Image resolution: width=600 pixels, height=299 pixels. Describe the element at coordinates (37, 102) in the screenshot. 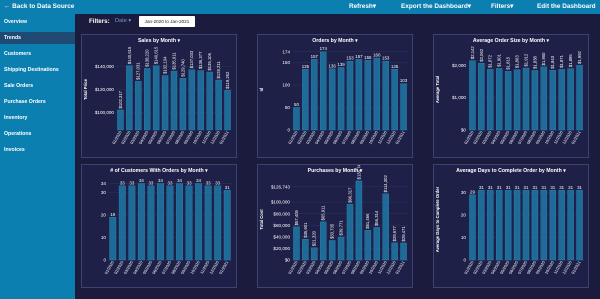

I see `sidebar-item-purchase-orders: Purchase Orders` at that location.